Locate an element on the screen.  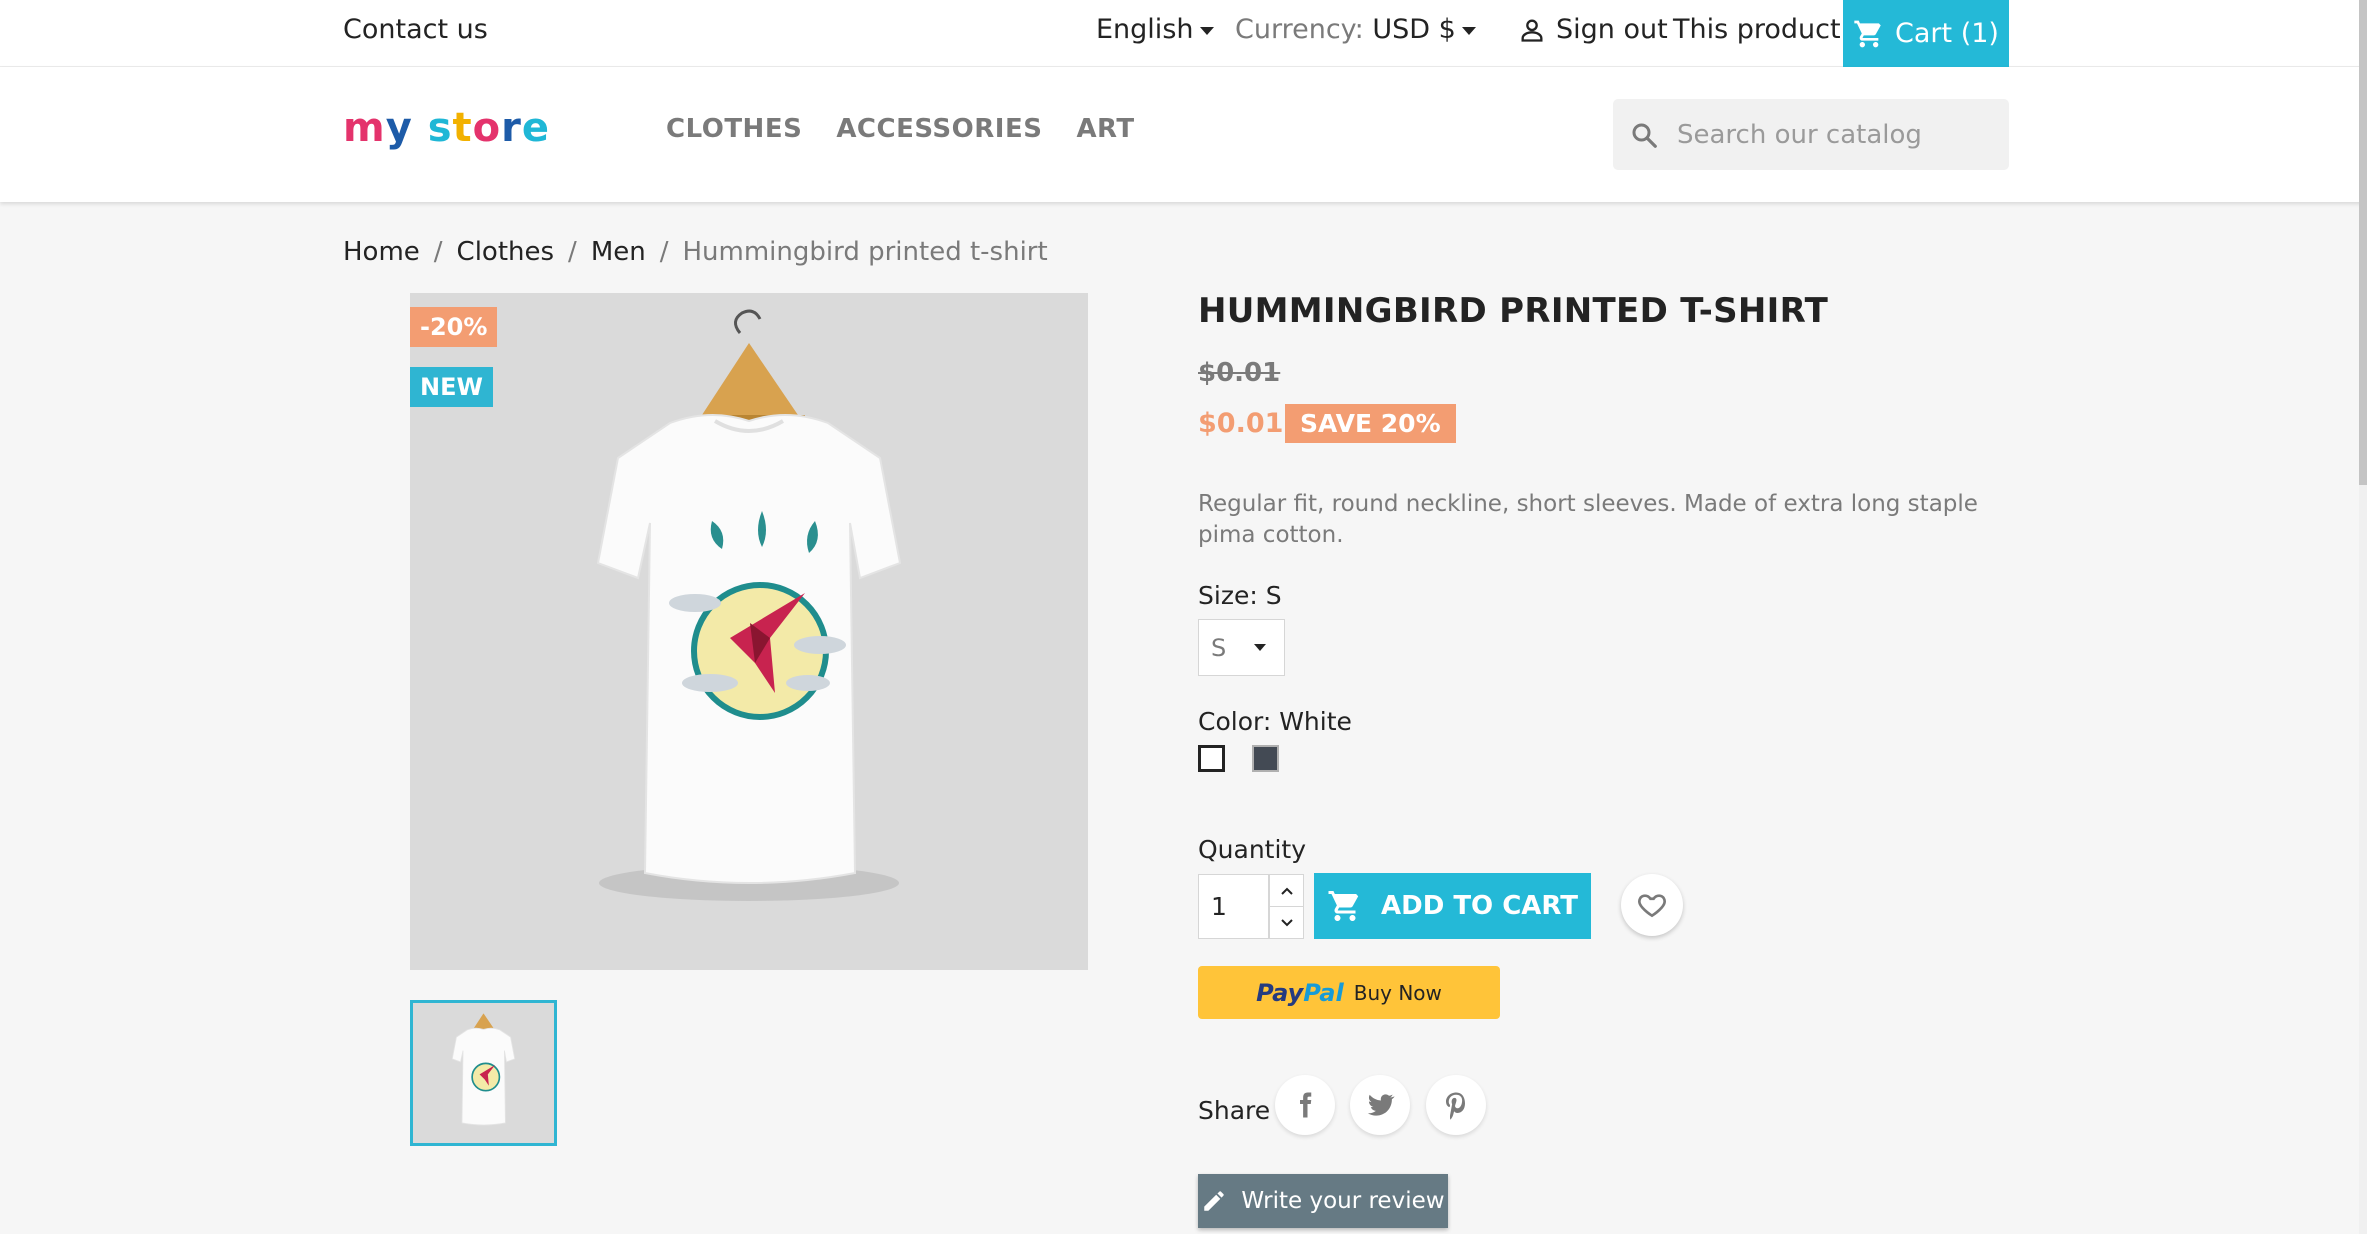
breadcrumb-current: Hummingbird printed t-shirt is located at coordinates (865, 252).